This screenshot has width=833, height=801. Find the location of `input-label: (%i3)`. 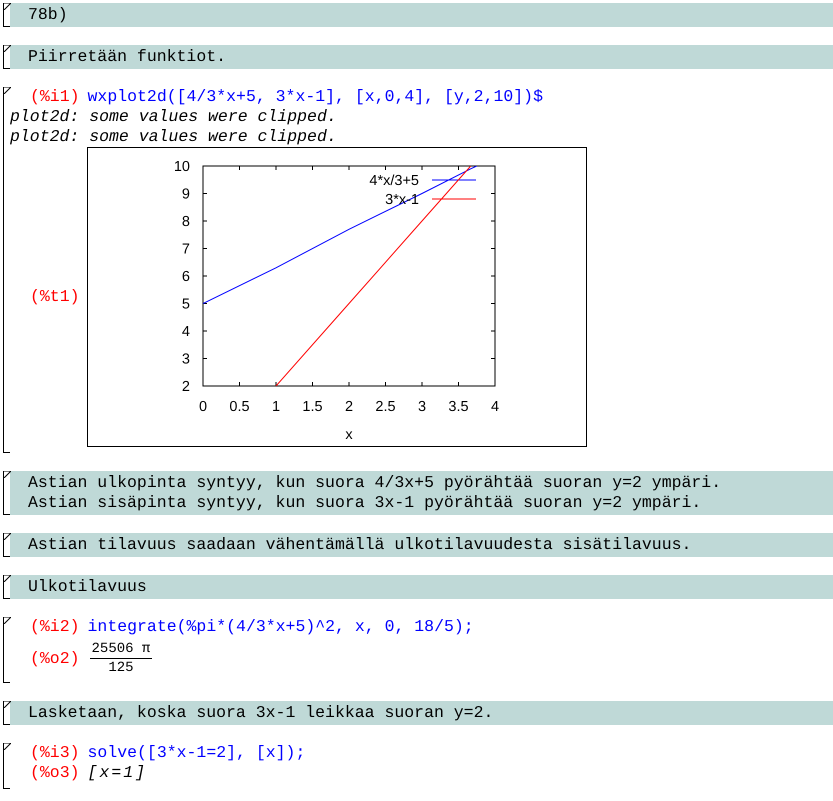

input-label: (%i3) is located at coordinates (55, 753).